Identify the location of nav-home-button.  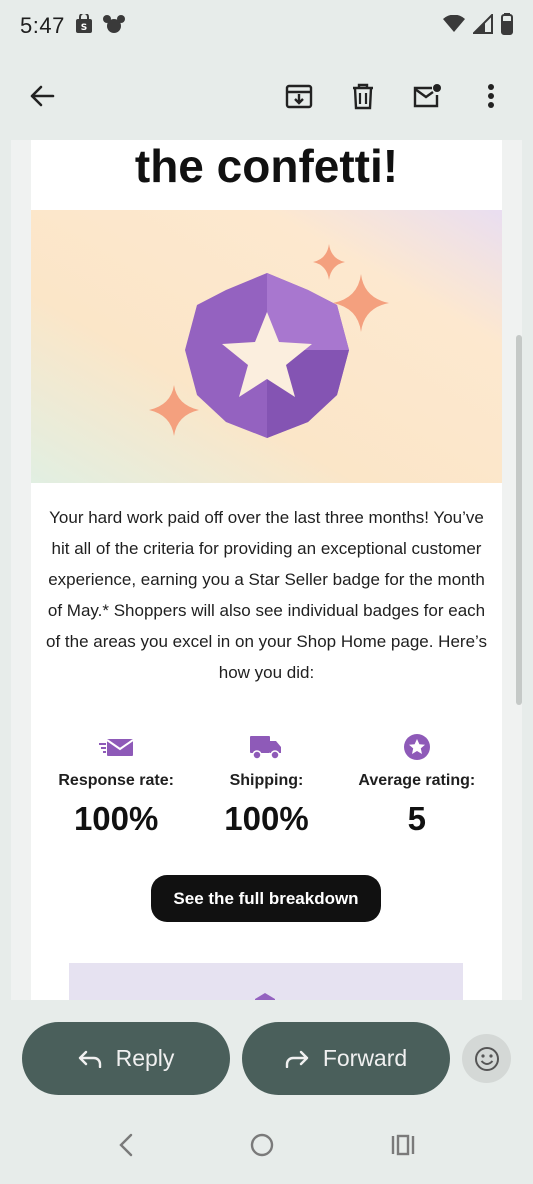
(262, 1147).